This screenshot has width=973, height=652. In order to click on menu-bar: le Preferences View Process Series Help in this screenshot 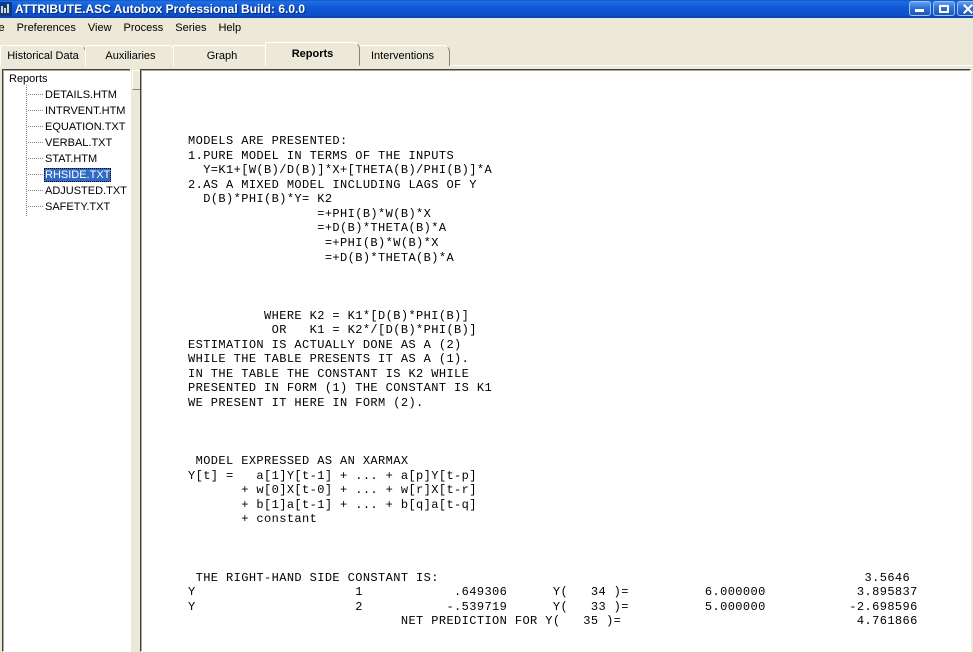, I will do `click(486, 28)`.